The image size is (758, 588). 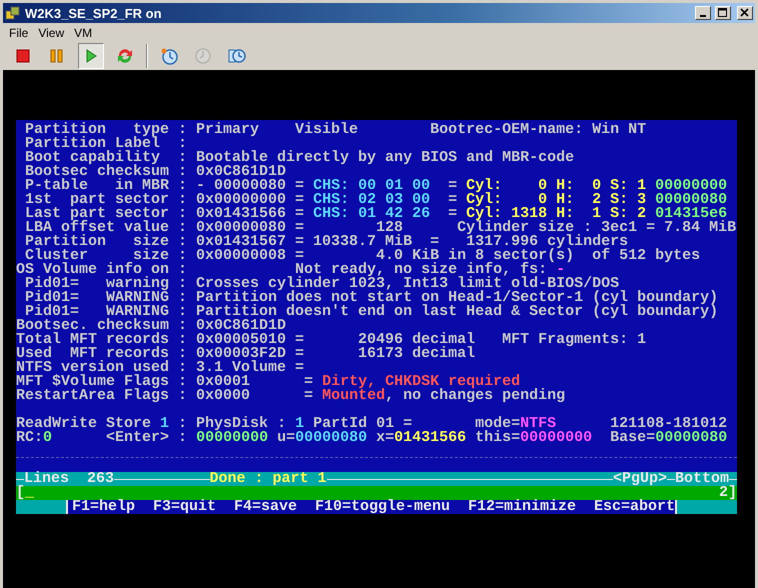 What do you see at coordinates (18, 33) in the screenshot?
I see `menu-item: File` at bounding box center [18, 33].